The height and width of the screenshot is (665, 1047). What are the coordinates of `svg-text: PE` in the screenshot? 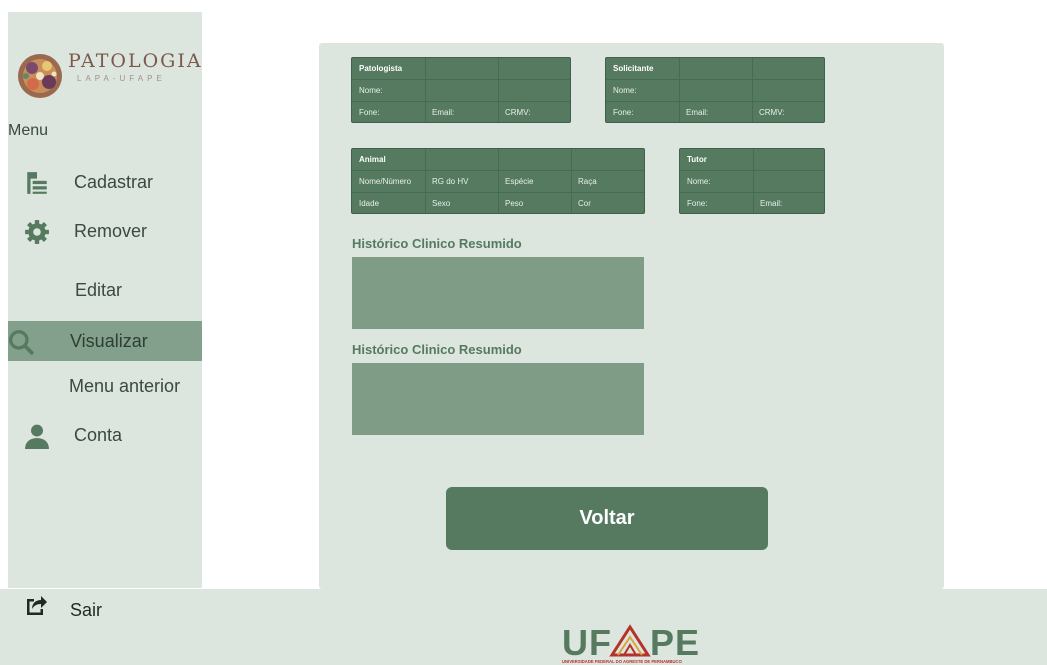 It's located at (675, 642).